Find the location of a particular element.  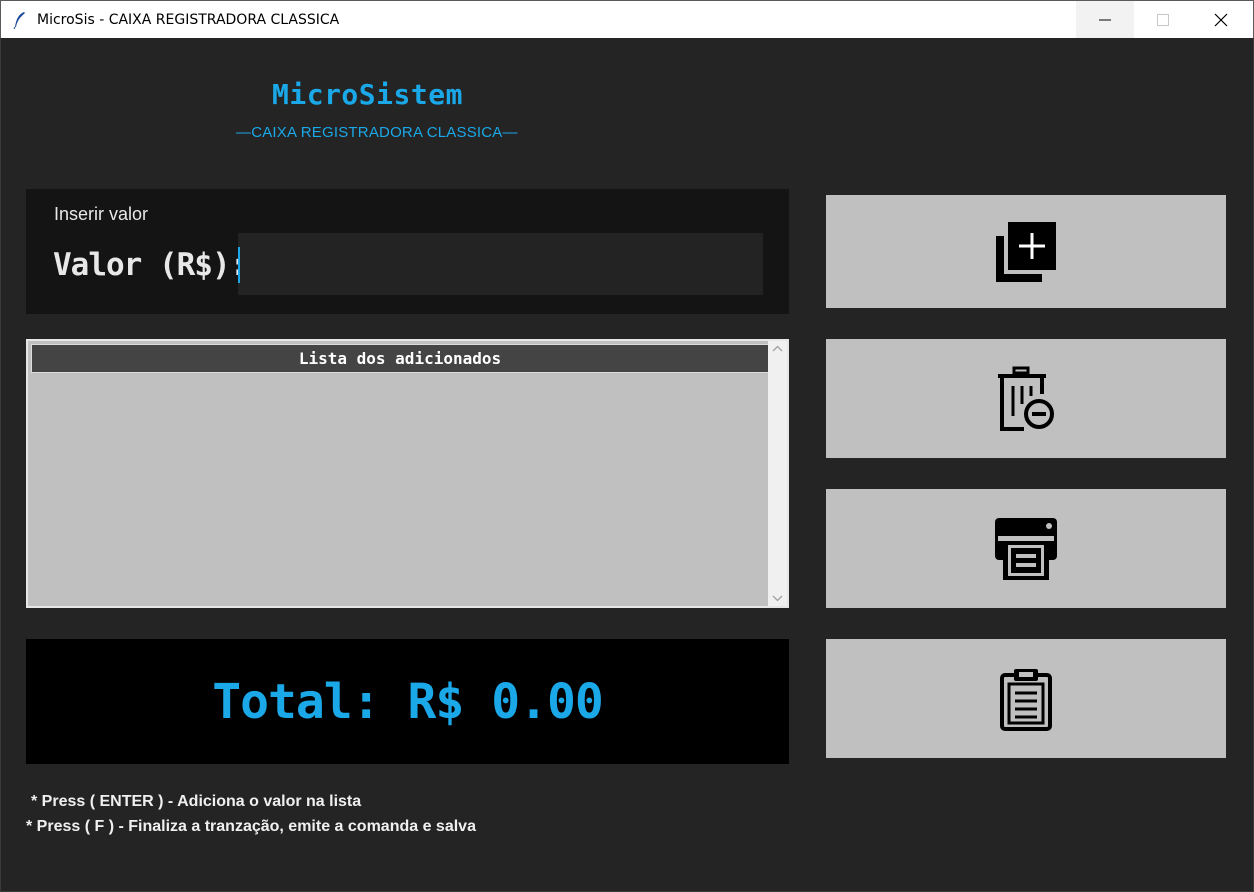

close-button is located at coordinates (1221, 20).